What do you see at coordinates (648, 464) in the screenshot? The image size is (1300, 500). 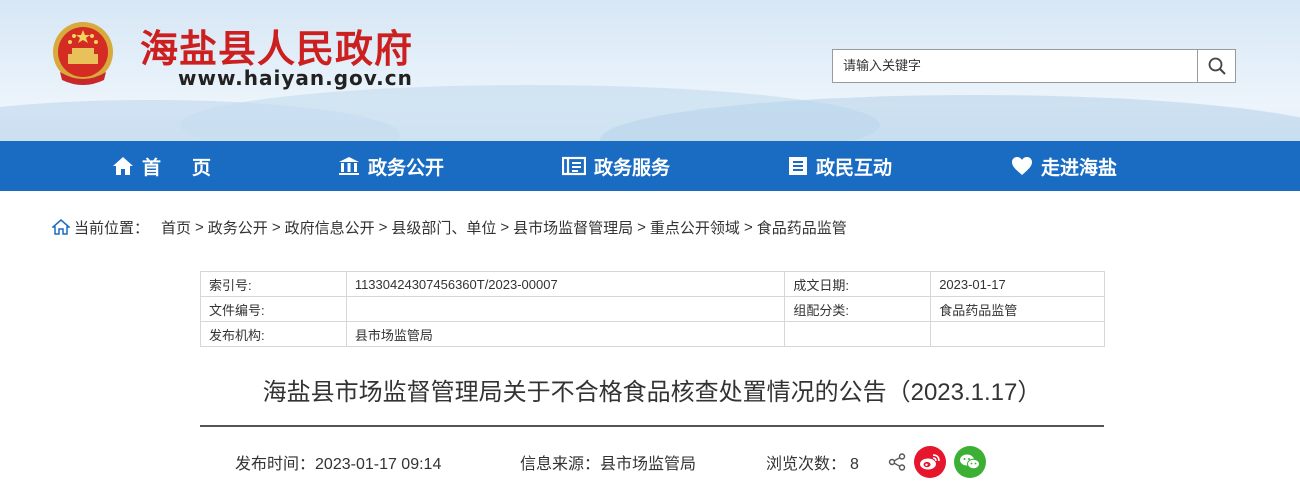 I see `info-source-value: 县市场监管局` at bounding box center [648, 464].